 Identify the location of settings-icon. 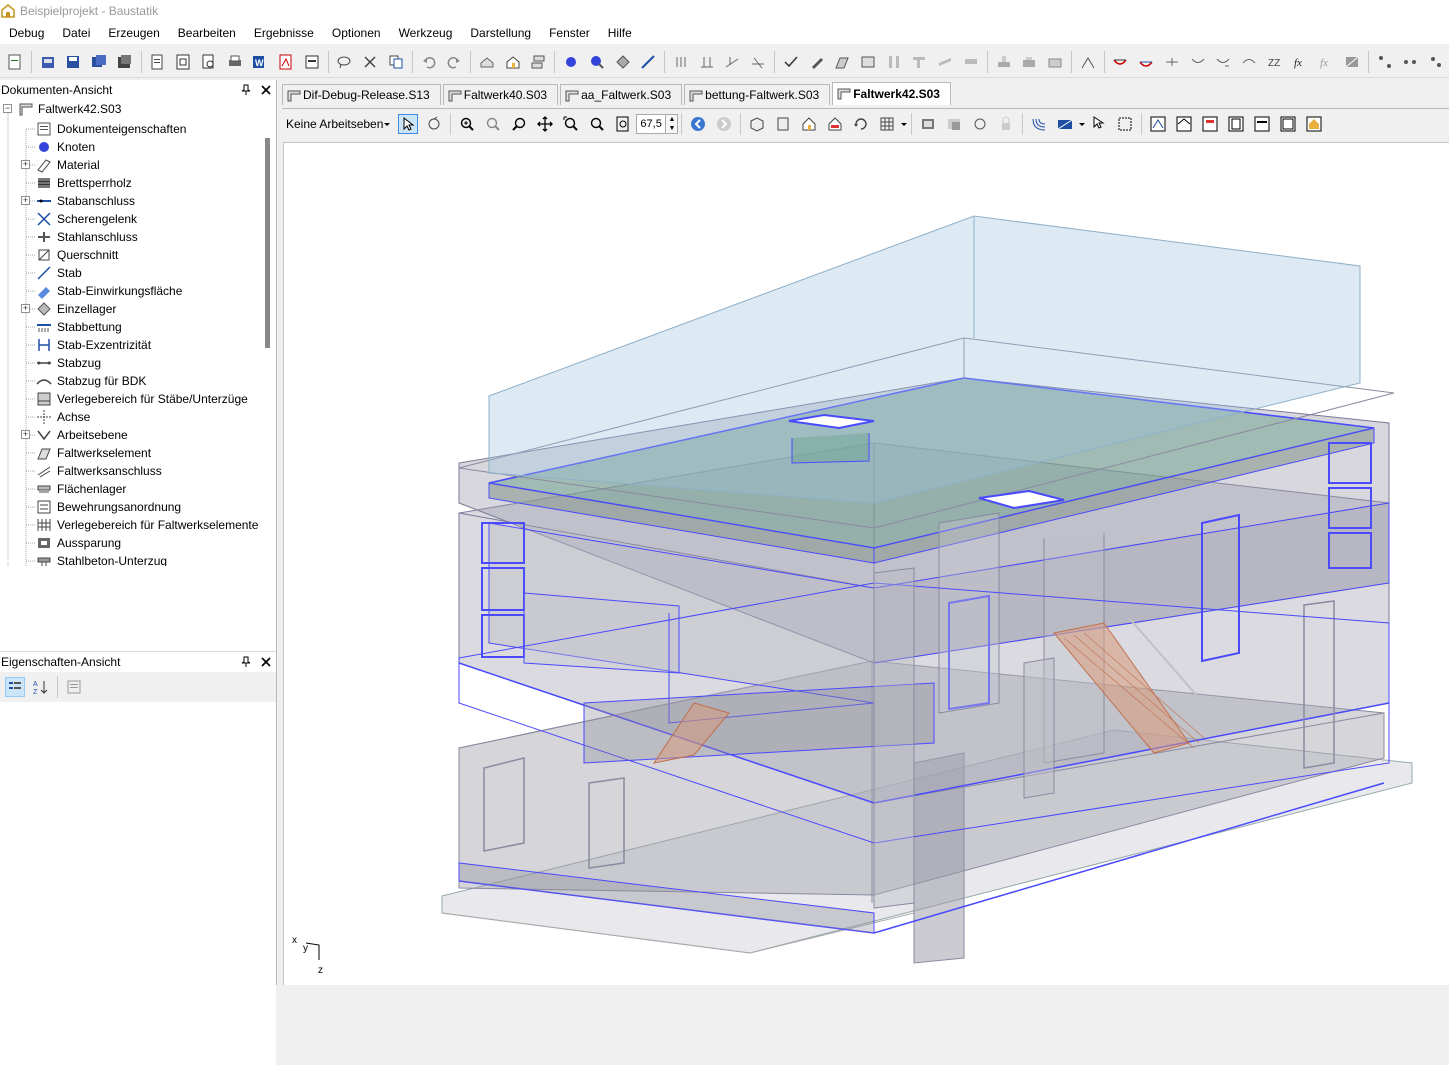
(1436, 62).